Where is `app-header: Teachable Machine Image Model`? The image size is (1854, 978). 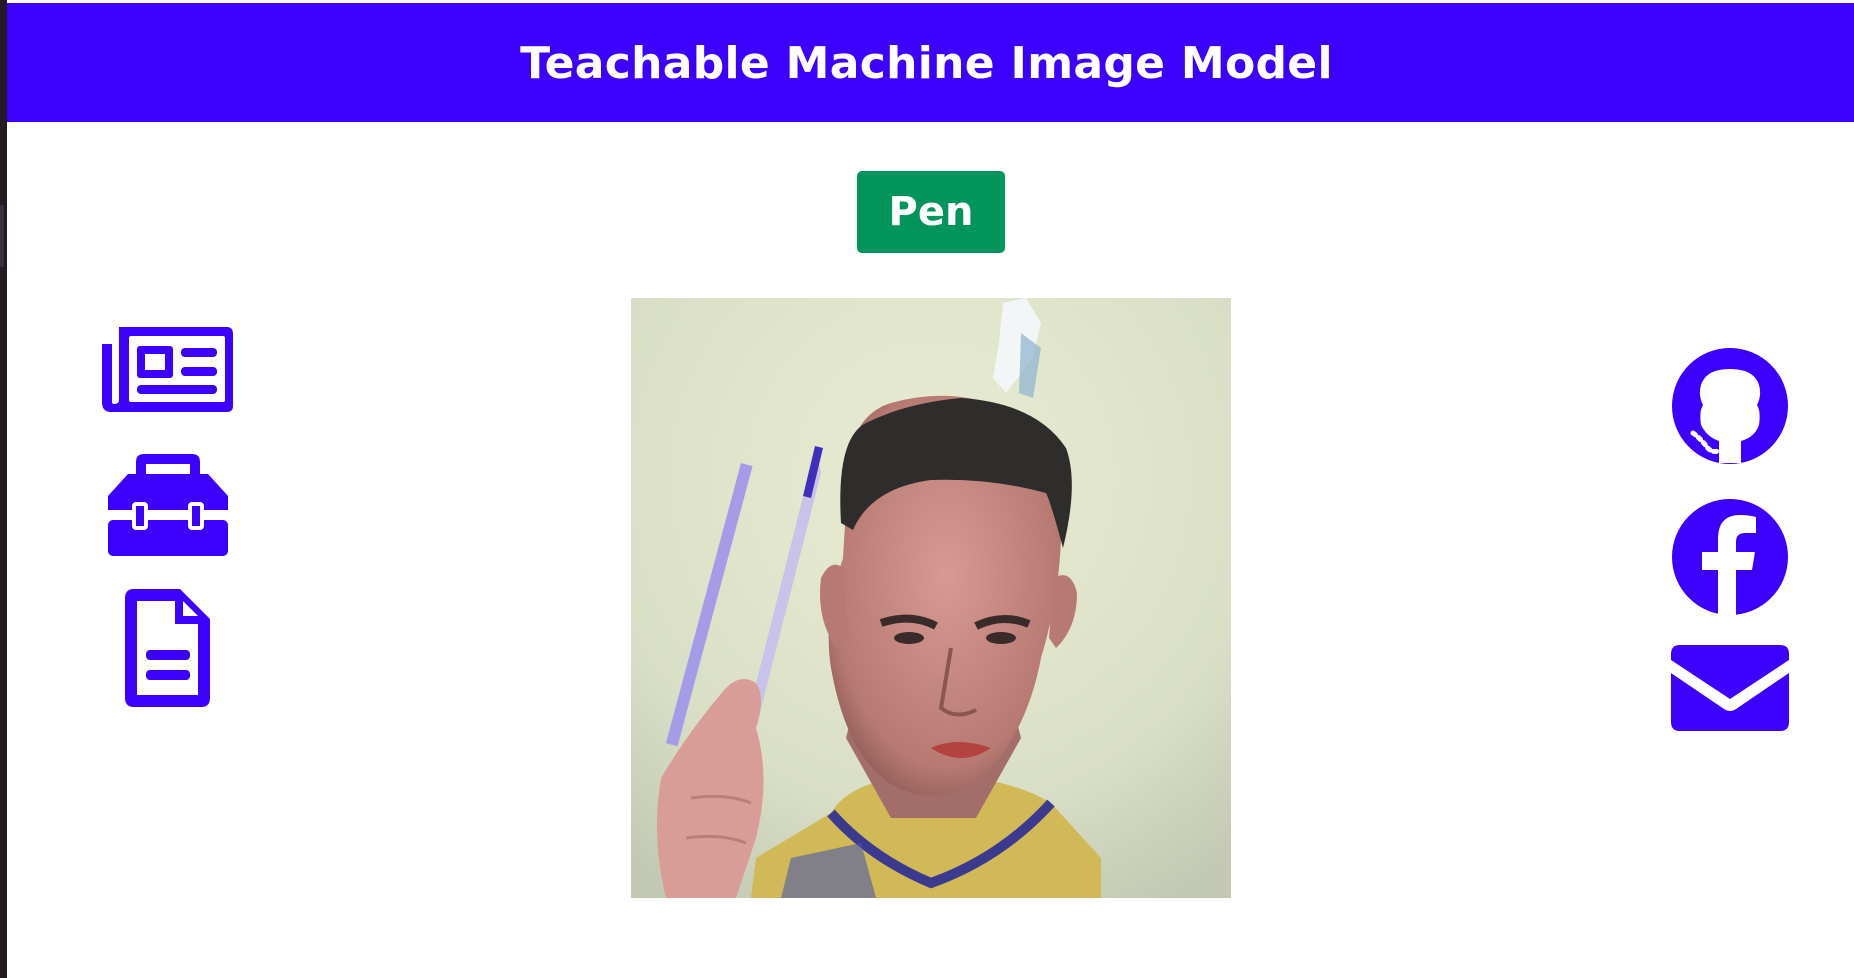
app-header: Teachable Machine Image Model is located at coordinates (930, 62).